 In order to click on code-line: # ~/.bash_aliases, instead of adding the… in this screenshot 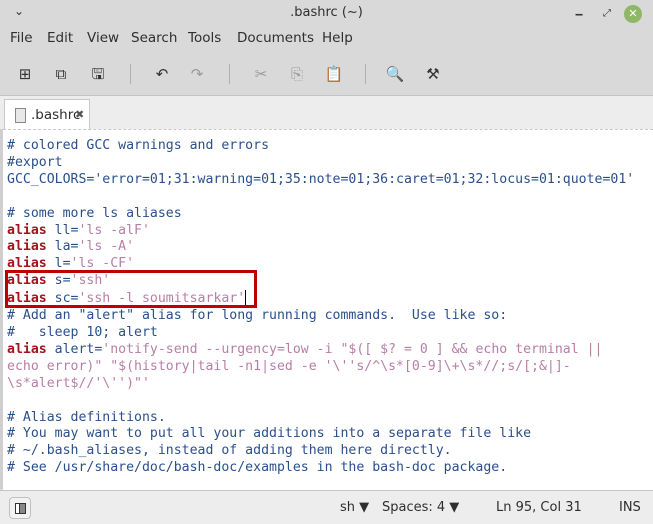, I will do `click(320, 451)`.